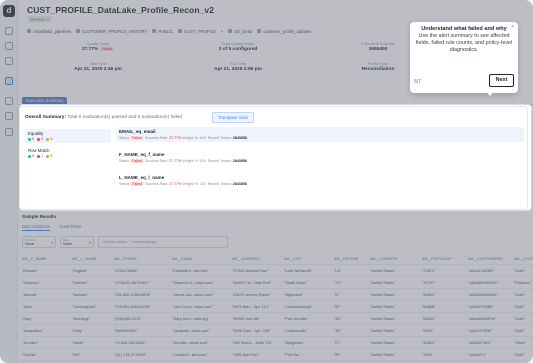 The width and height of the screenshot is (533, 363). I want to click on check-item-equality: Equality 0 2 0, so click(68, 136).